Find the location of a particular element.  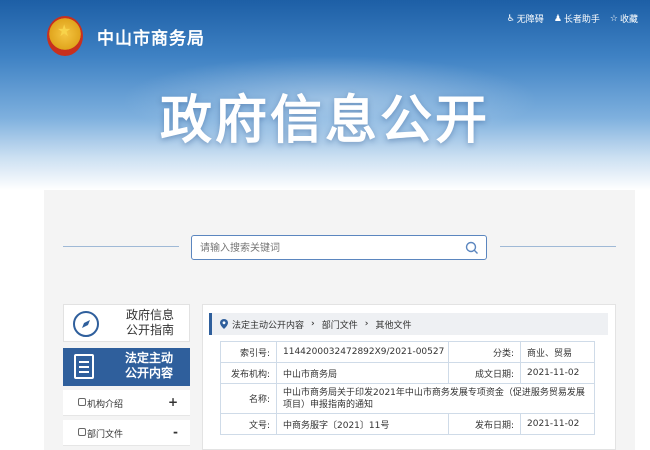

breadcrumb: 法定主动公开内容 › 部门文件 › 其他文件 is located at coordinates (408, 324).